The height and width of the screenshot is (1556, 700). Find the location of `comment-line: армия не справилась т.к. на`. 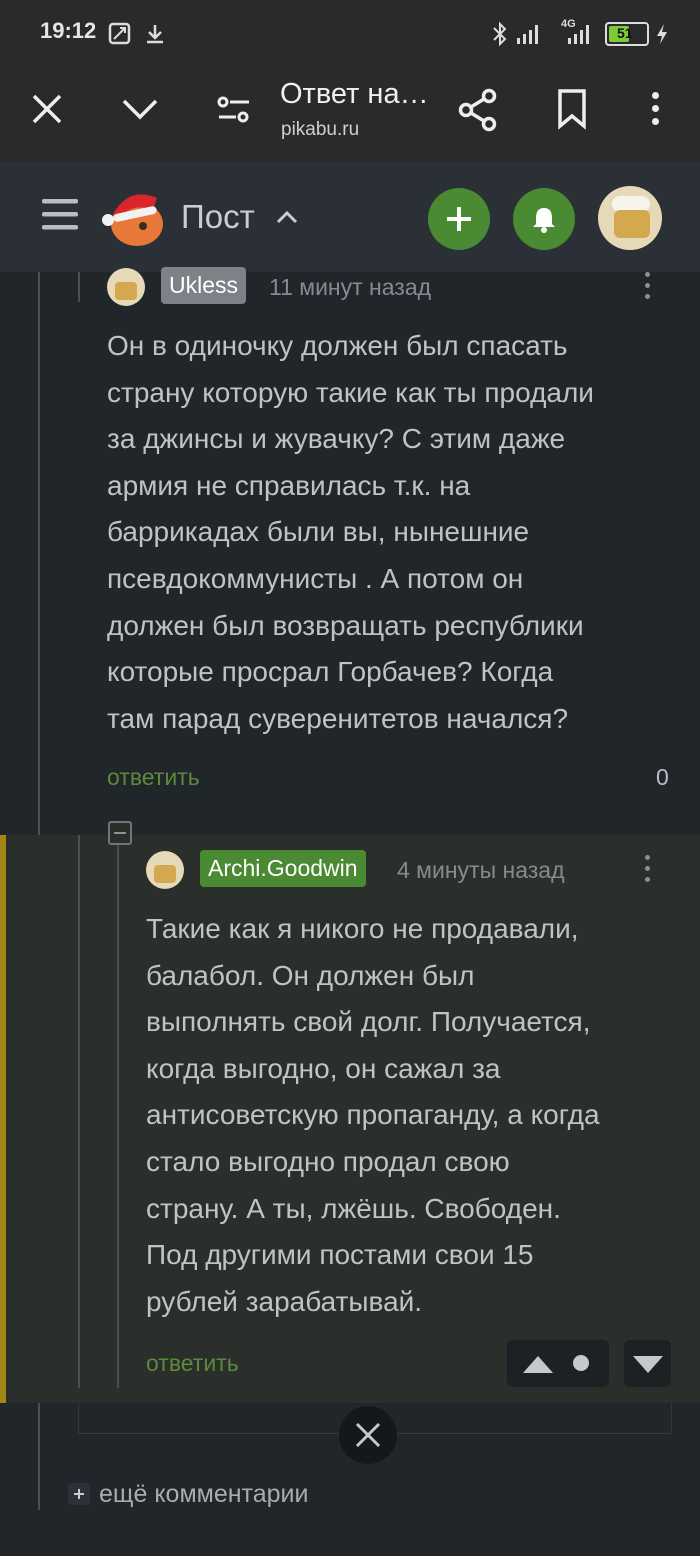

comment-line: армия не справилась т.к. на is located at coordinates (289, 485).